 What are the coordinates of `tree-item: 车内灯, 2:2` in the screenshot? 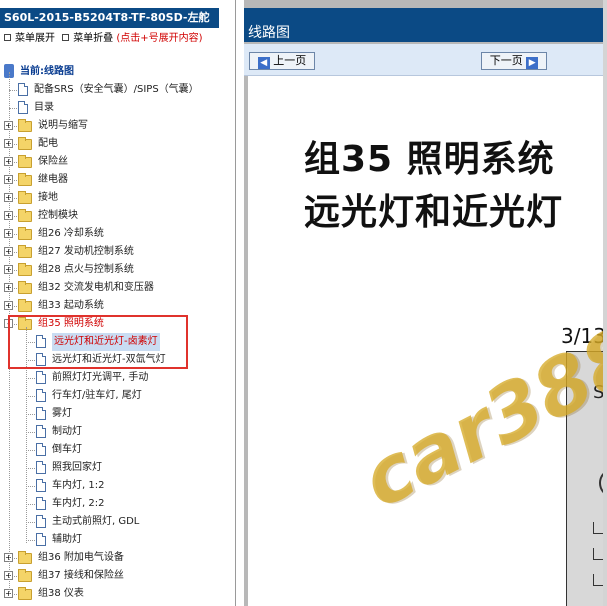 It's located at (117, 504).